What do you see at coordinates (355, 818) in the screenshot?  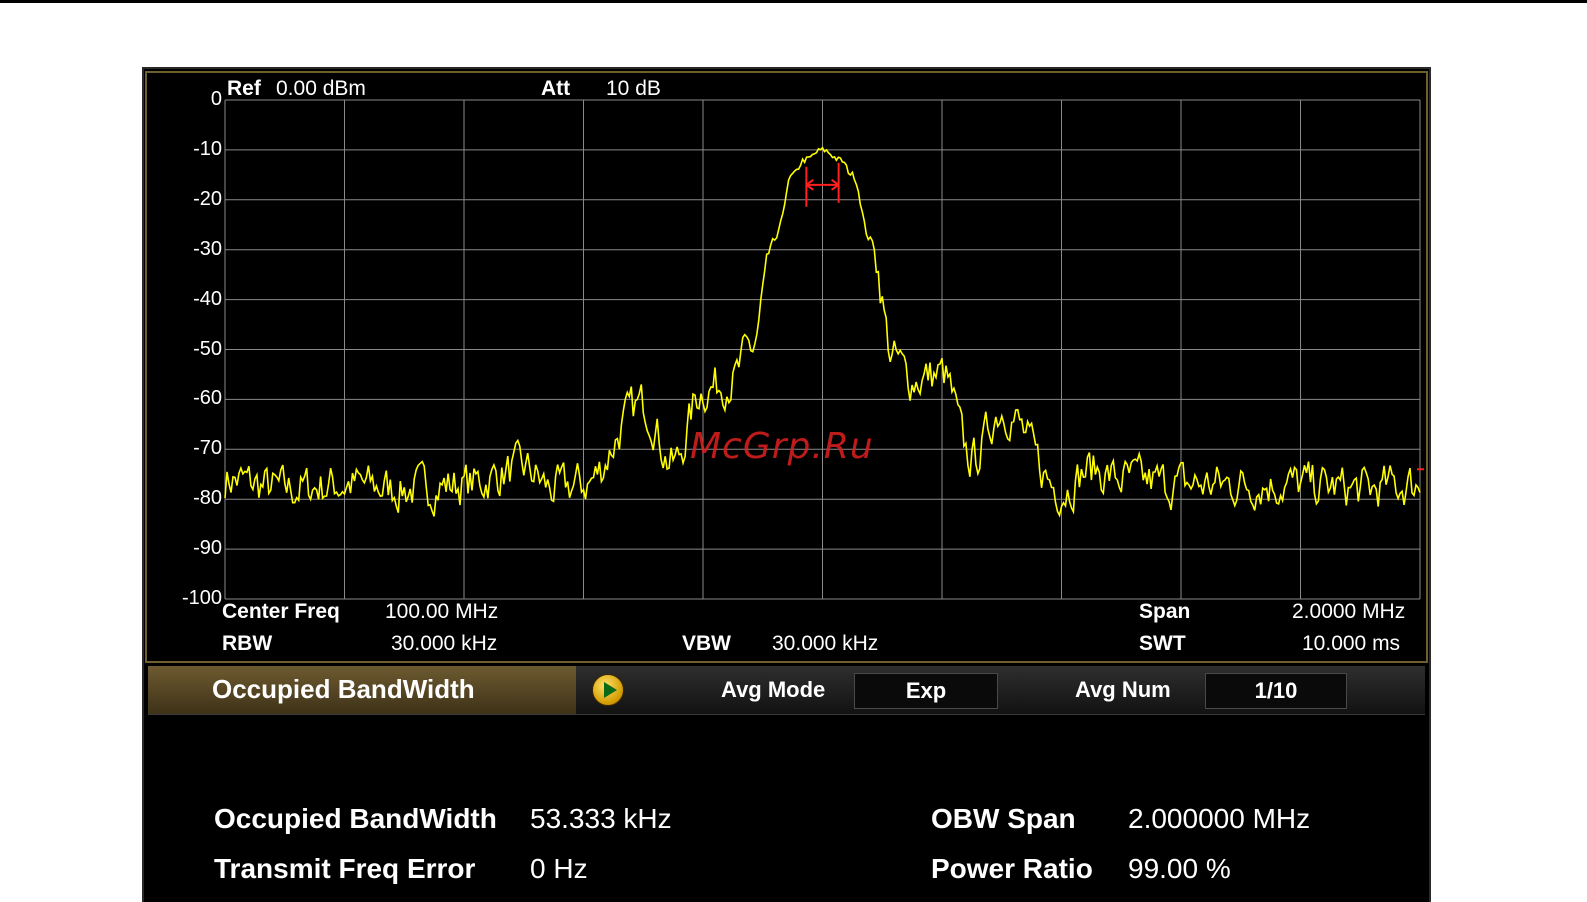 I see `obw-label: Occupied BandWidth` at bounding box center [355, 818].